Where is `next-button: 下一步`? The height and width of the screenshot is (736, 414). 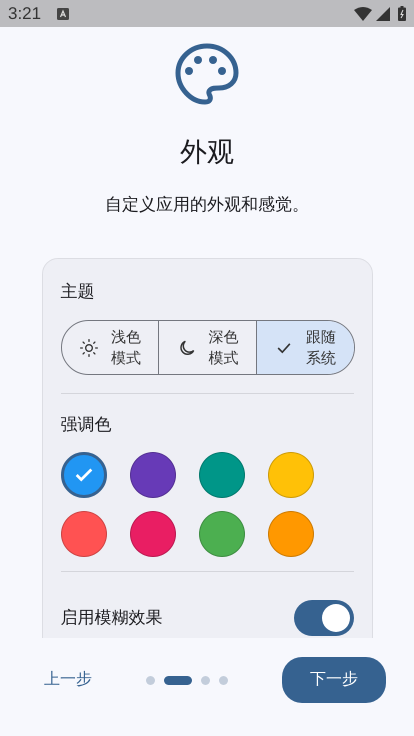 next-button: 下一步 is located at coordinates (334, 680).